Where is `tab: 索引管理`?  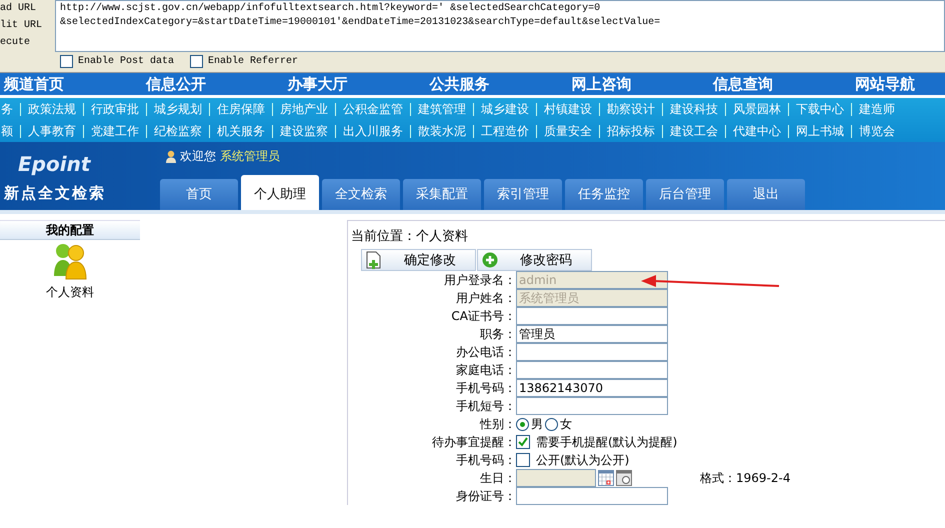 tab: 索引管理 is located at coordinates (523, 194).